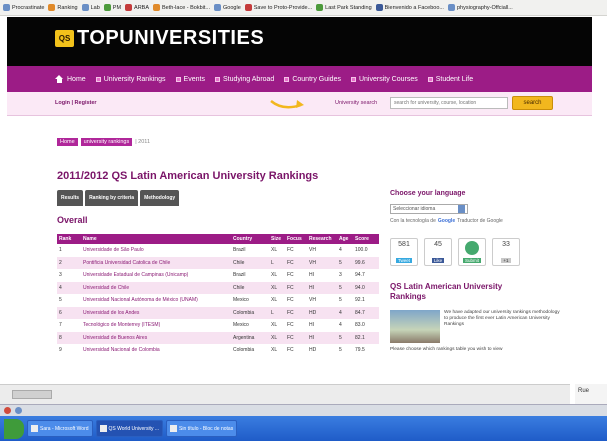  Describe the element at coordinates (190, 79) in the screenshot. I see `nav-events: Events` at that location.